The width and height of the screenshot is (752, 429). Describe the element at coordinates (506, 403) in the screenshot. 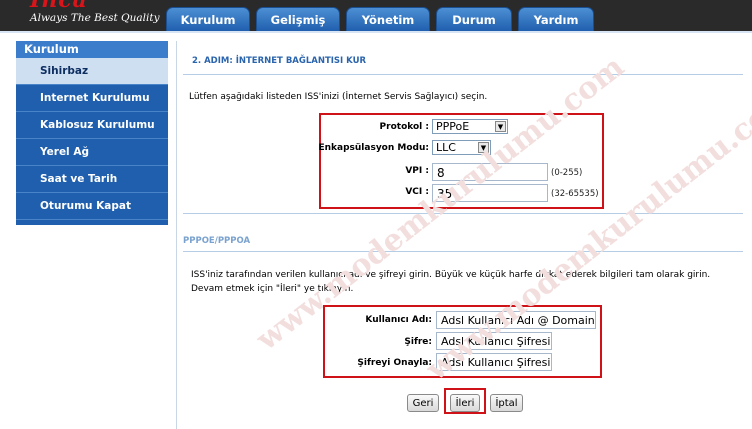

I see `cancel-button: İptal` at that location.